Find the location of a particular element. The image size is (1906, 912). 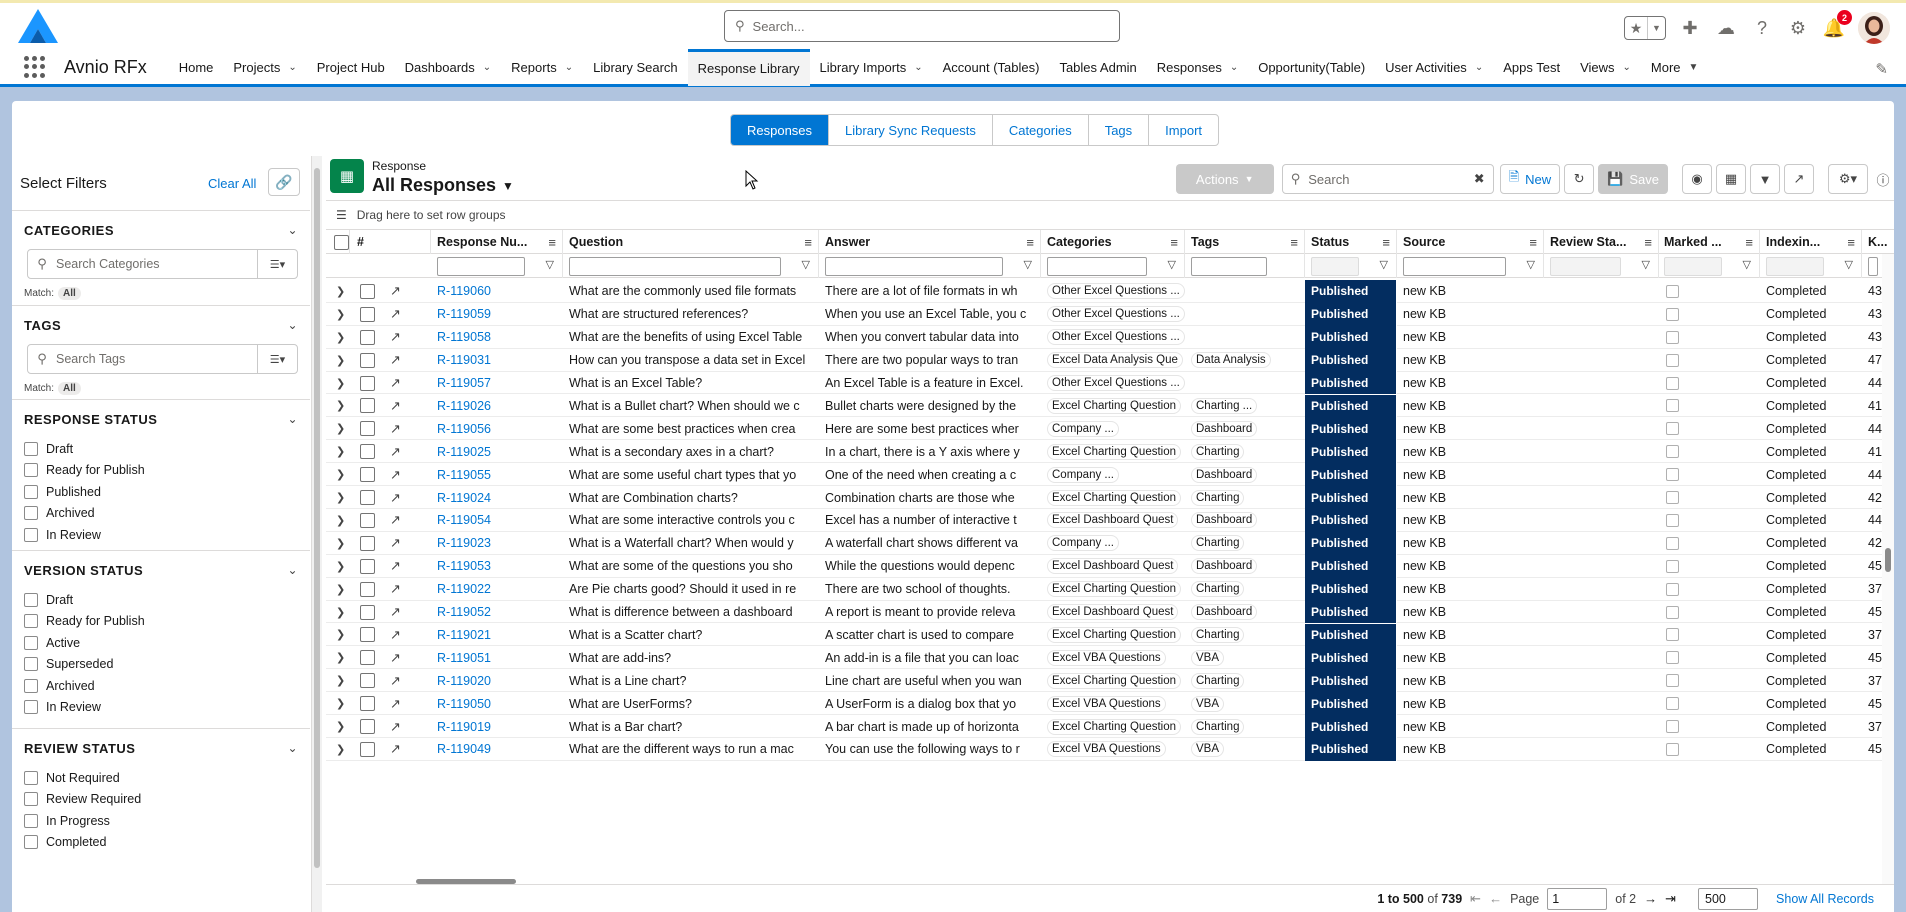

response-number-link: R-119031 is located at coordinates (497, 360).